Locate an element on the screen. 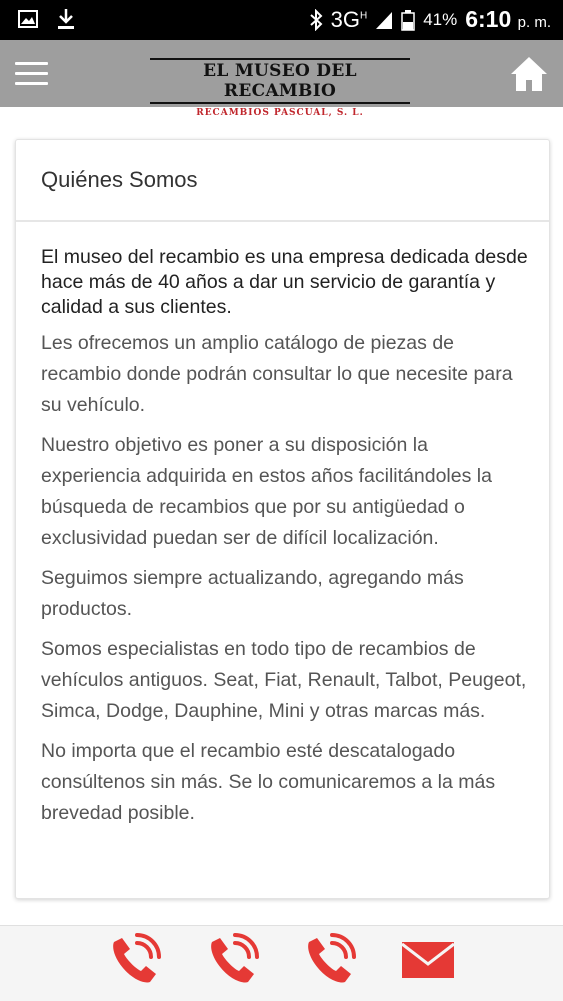  home-button is located at coordinates (529, 74).